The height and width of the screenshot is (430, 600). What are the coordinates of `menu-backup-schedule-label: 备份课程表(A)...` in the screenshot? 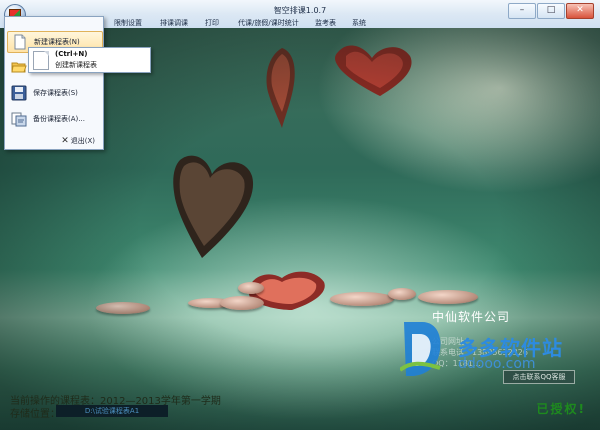 It's located at (59, 119).